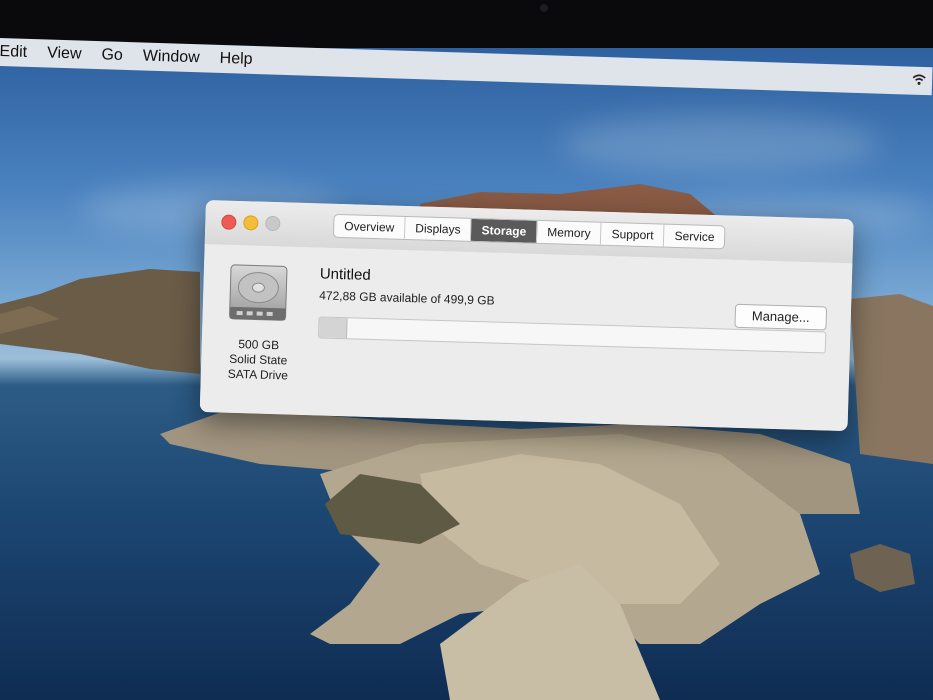 The image size is (933, 700). I want to click on tab-displays: Displays, so click(438, 228).